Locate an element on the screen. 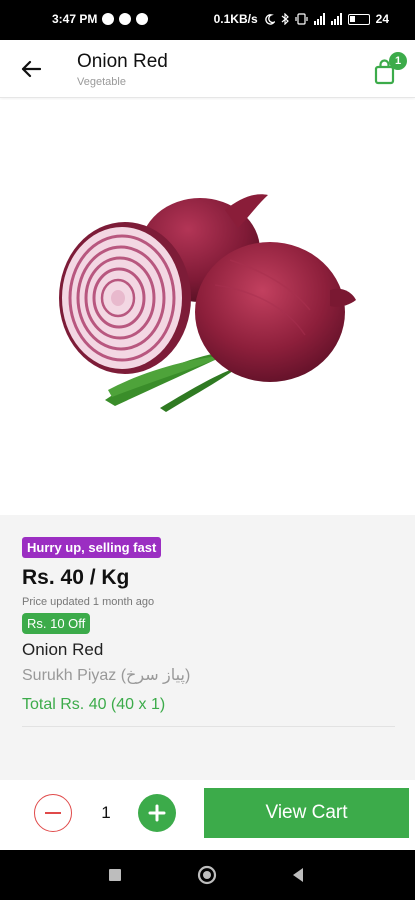  notification-icon is located at coordinates (108, 19).